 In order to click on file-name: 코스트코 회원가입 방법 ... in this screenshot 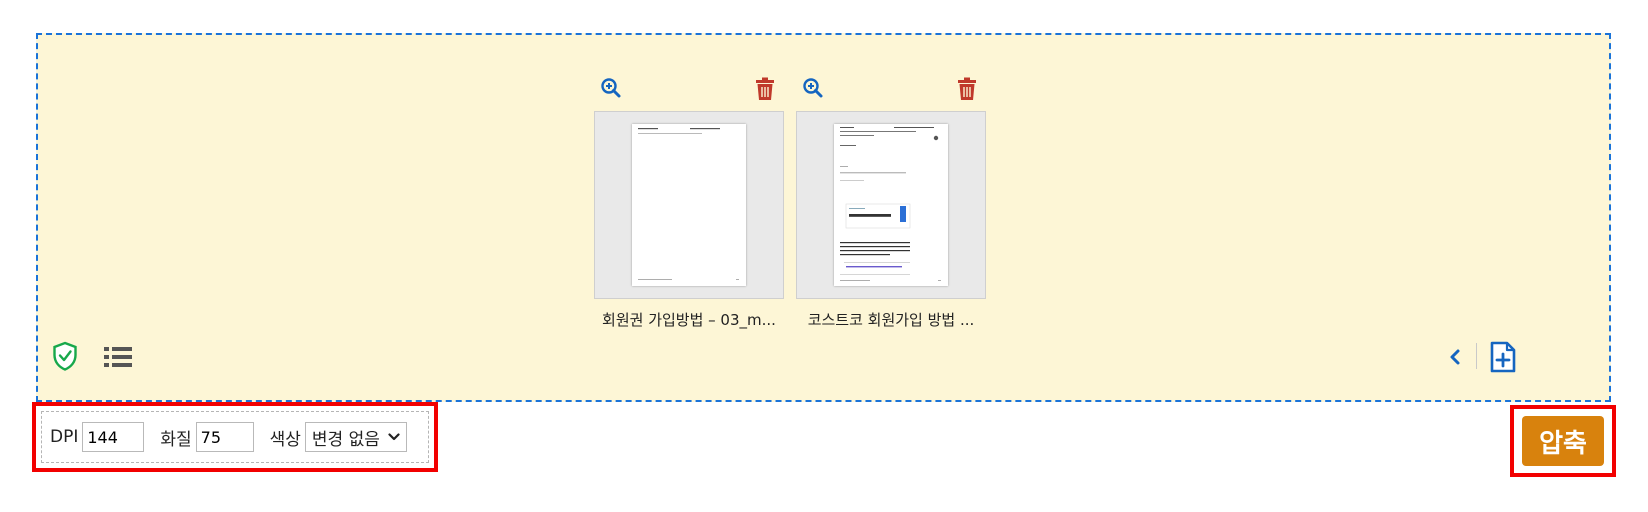, I will do `click(891, 320)`.